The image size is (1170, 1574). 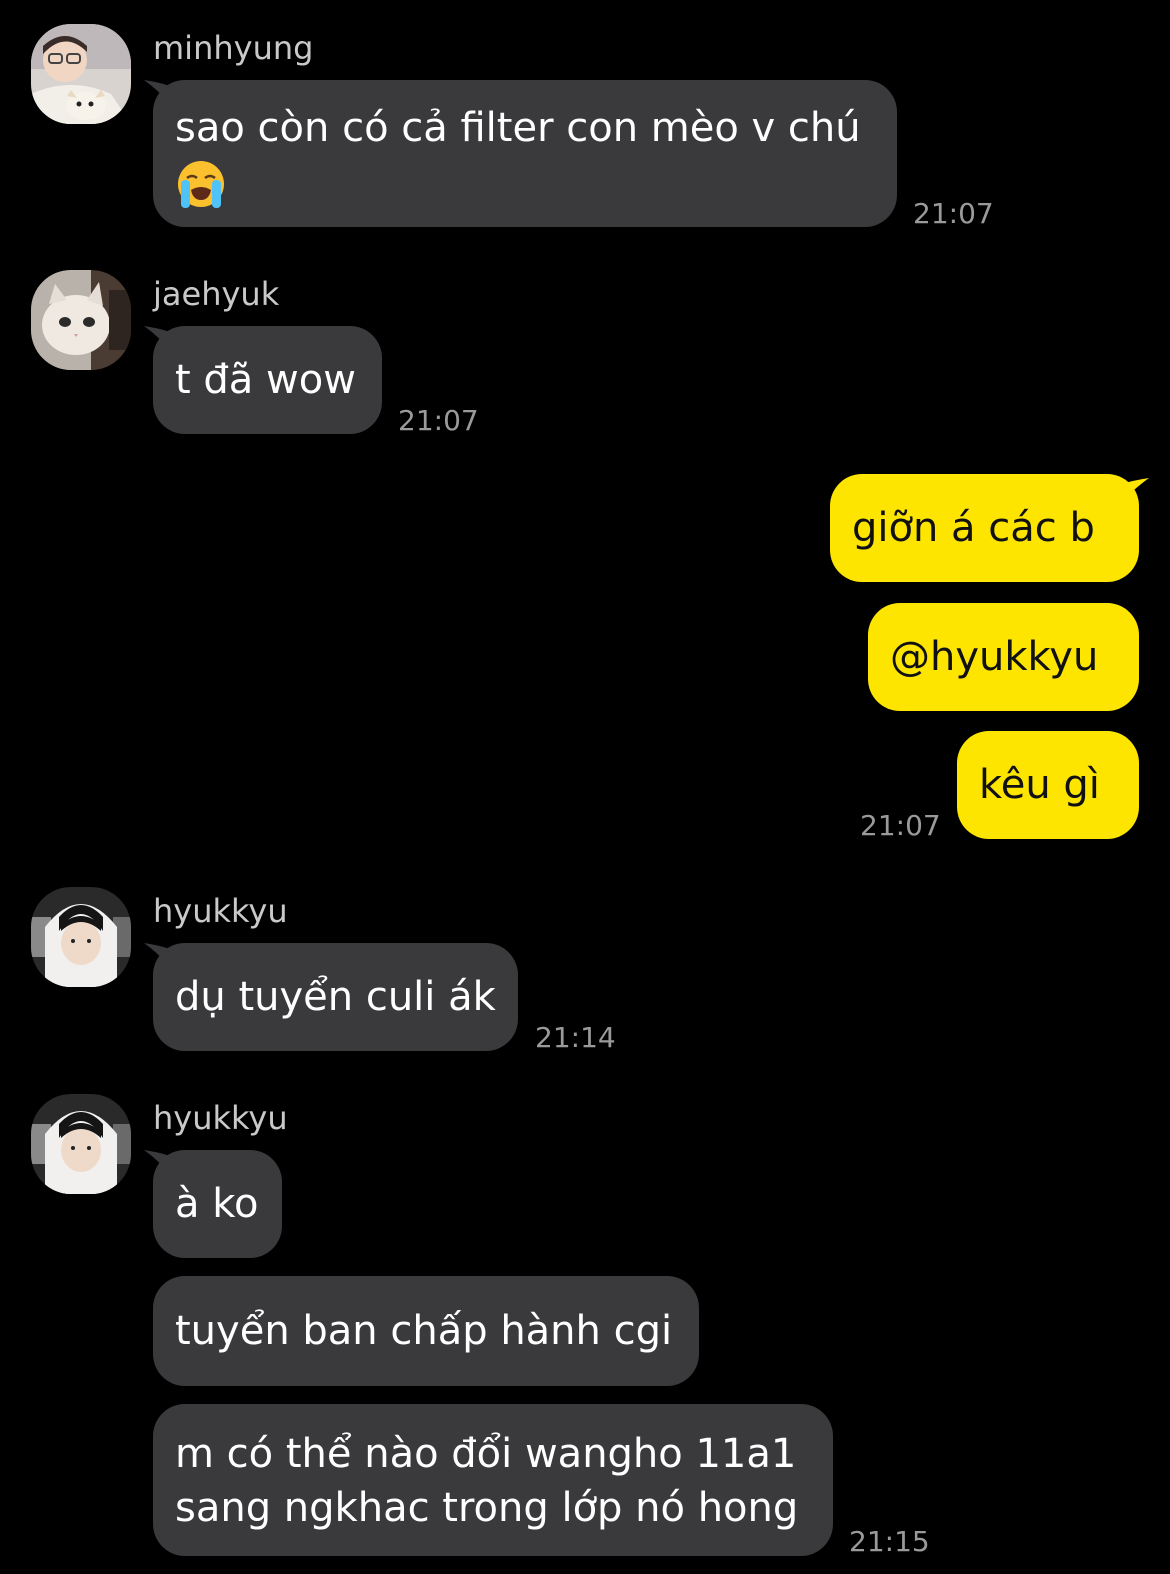 I want to click on message-text: sang ngkhac trong lớp nó hong, so click(x=487, y=1508).